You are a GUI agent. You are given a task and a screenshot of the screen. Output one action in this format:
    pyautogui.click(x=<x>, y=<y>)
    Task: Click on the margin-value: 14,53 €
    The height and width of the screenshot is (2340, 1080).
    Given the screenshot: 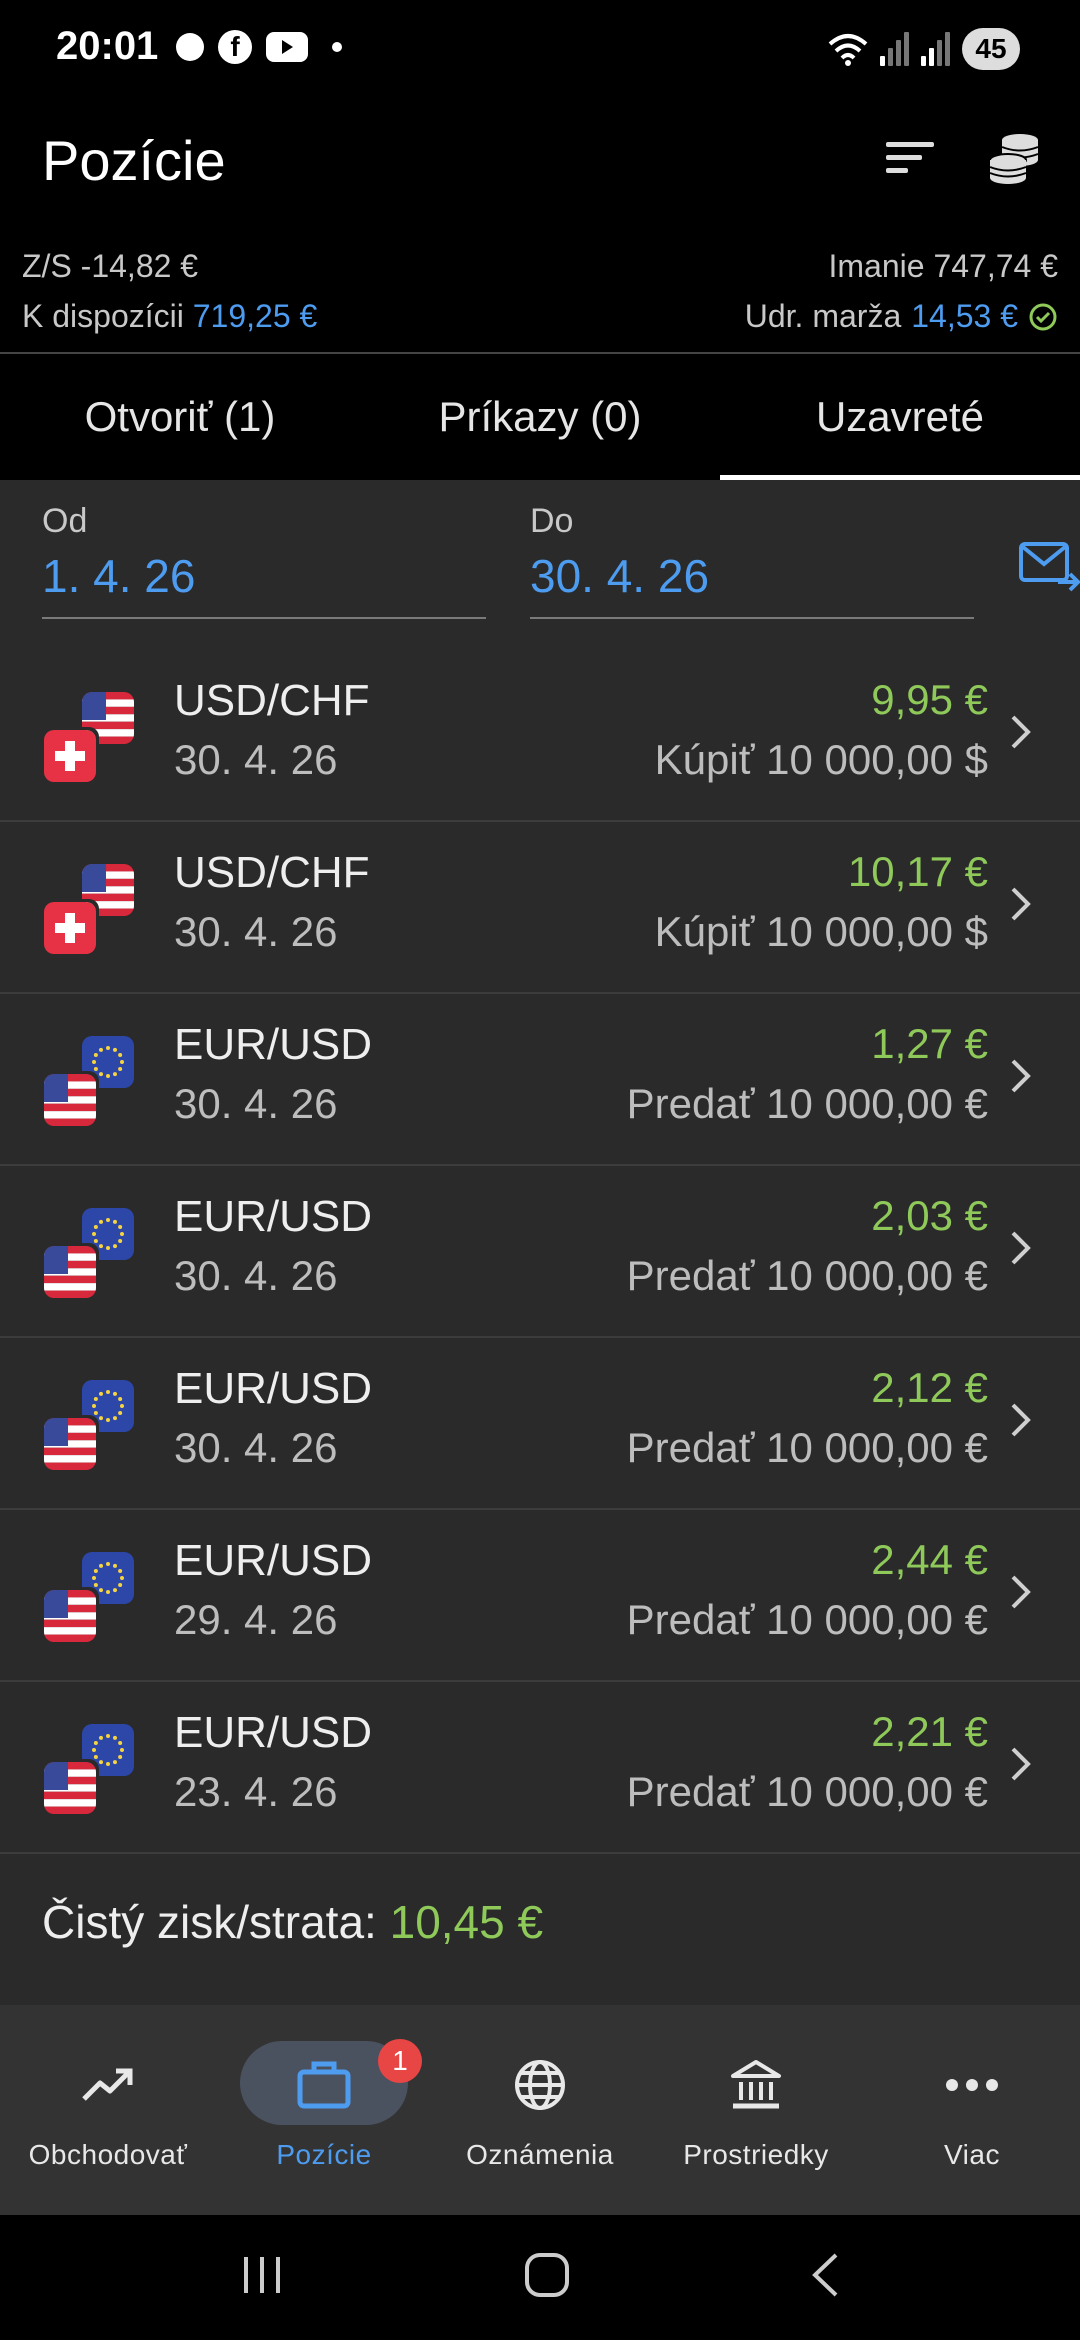 What is the action you would take?
    pyautogui.click(x=964, y=316)
    